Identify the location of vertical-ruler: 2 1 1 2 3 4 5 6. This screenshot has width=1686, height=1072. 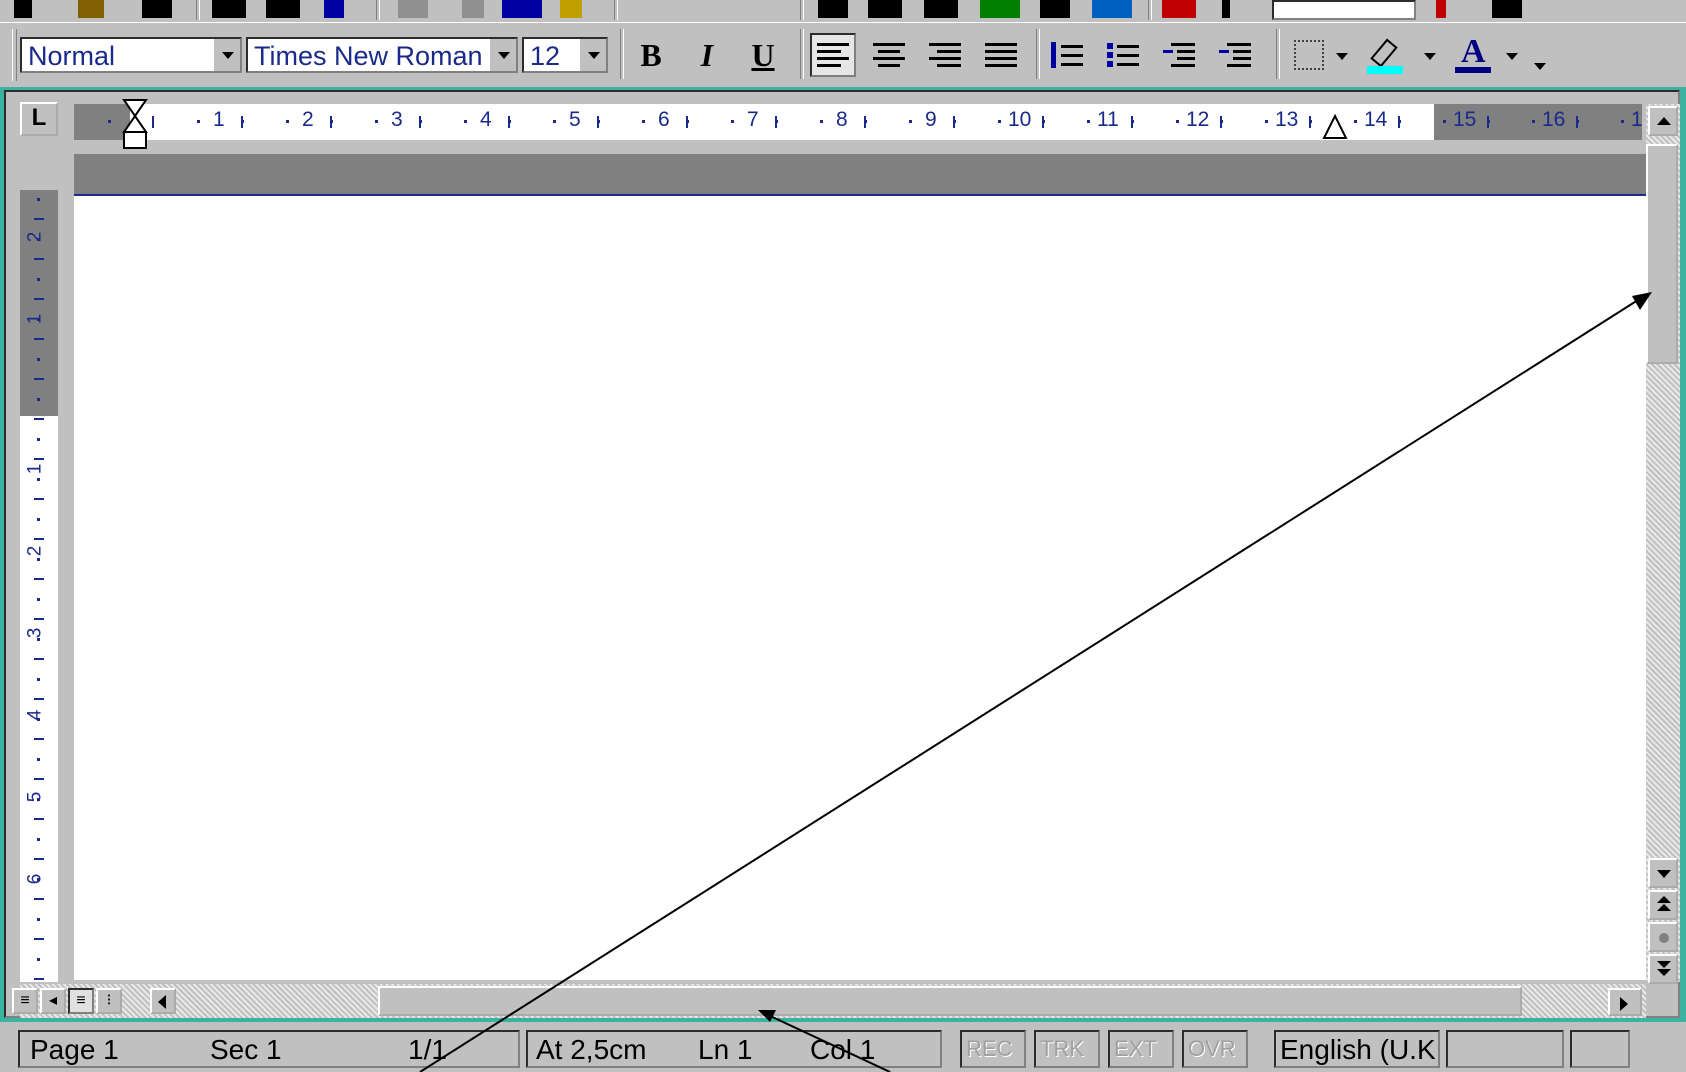
(39, 586).